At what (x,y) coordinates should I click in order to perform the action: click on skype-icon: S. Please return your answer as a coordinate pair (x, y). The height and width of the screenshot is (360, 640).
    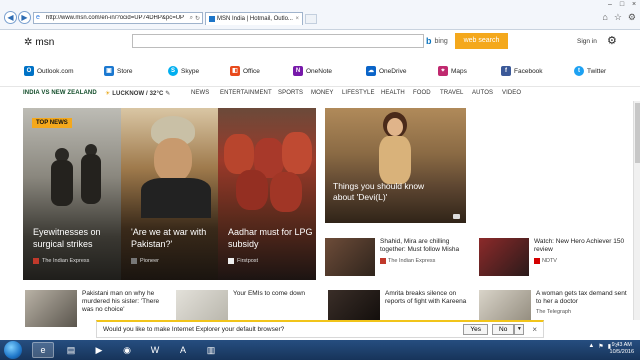
    Looking at the image, I should click on (173, 71).